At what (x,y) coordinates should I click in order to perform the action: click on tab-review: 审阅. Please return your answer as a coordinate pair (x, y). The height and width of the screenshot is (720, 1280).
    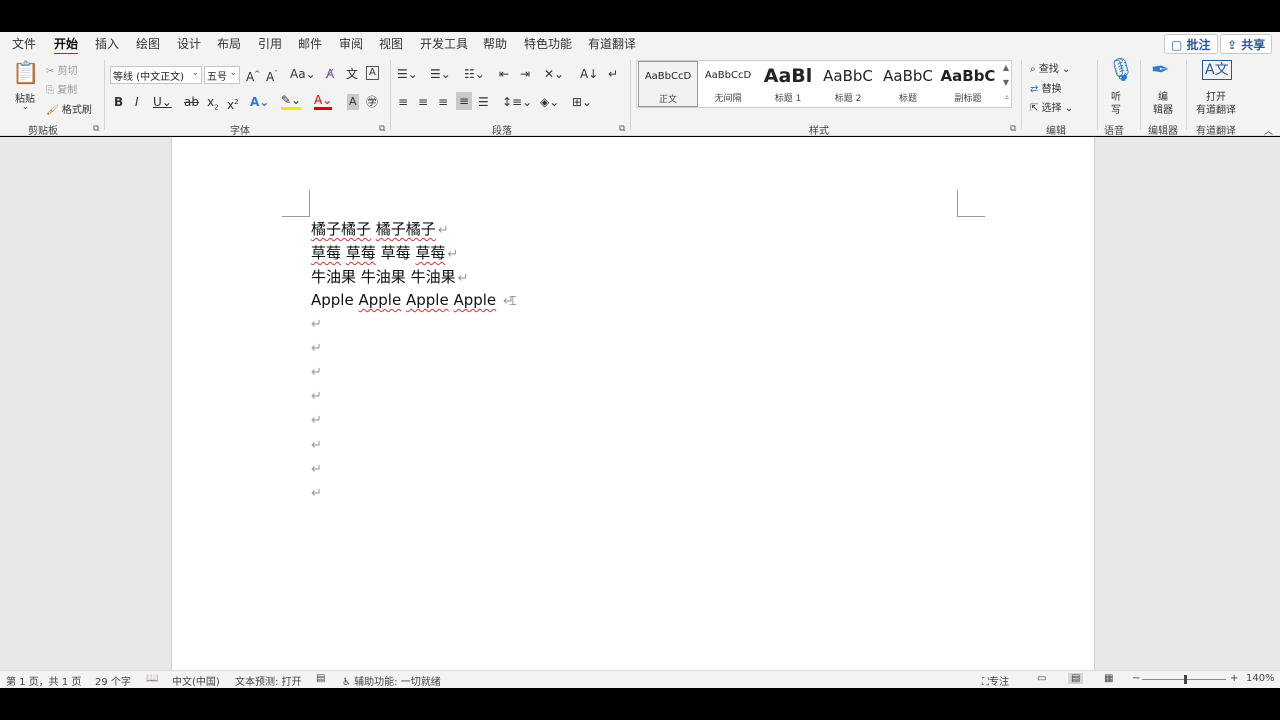
    Looking at the image, I should click on (351, 43).